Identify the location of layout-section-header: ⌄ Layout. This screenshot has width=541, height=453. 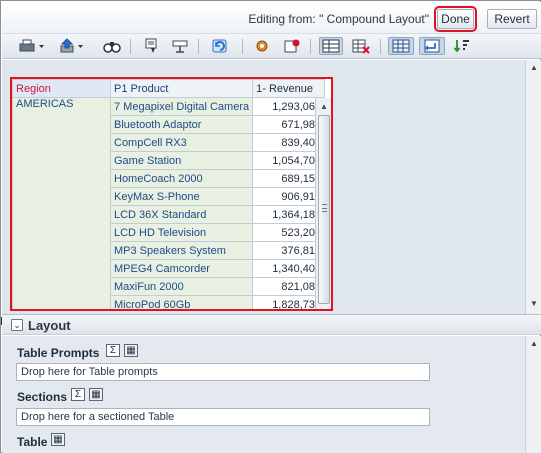
(271, 324).